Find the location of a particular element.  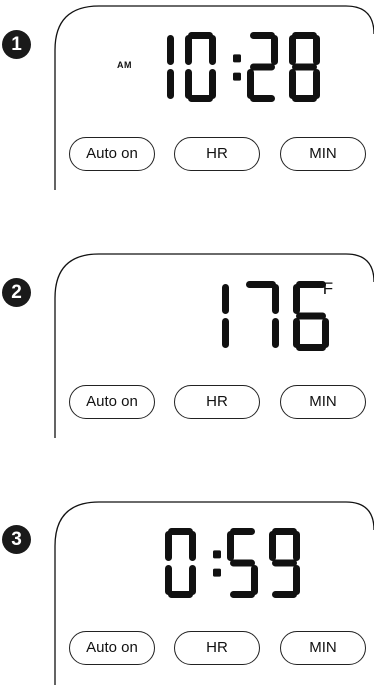

lcd-digits is located at coordinates (232, 563).